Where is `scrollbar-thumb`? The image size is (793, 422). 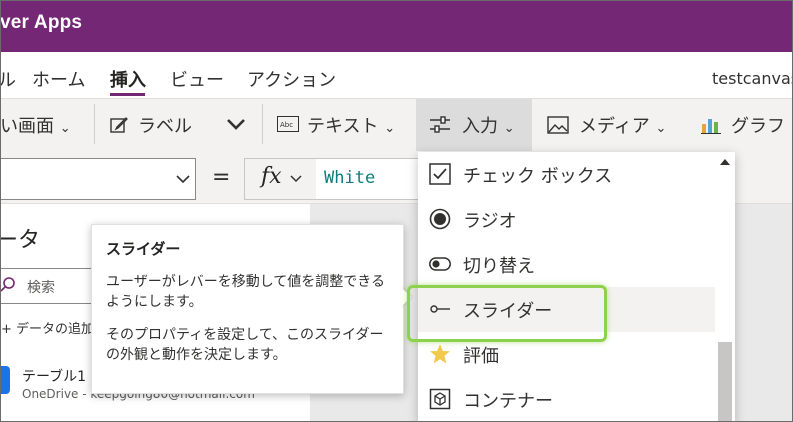
scrollbar-thumb is located at coordinates (725, 382).